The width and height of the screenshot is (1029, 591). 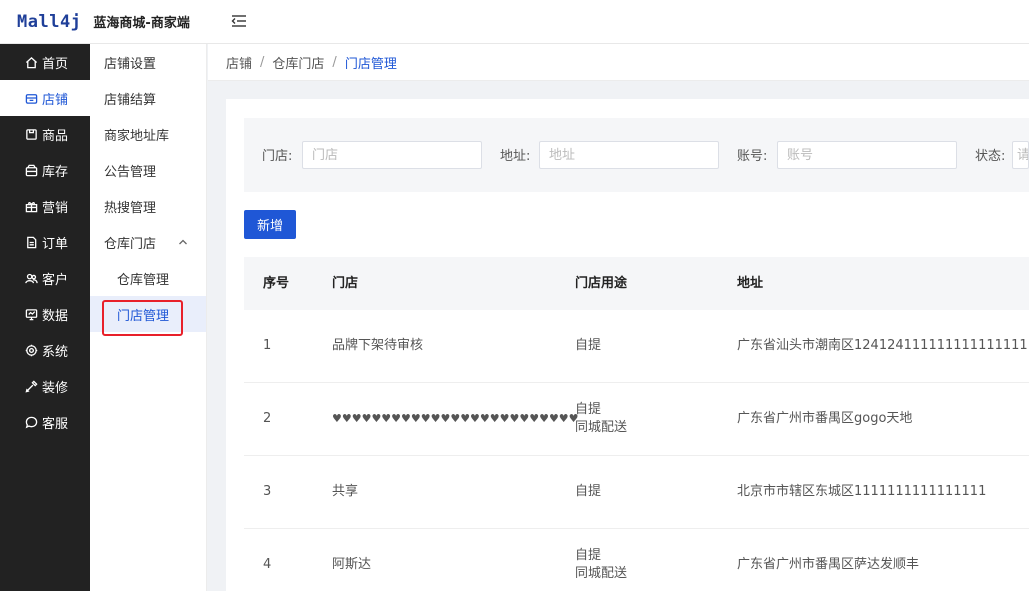 I want to click on cell-index: 2, so click(x=267, y=418).